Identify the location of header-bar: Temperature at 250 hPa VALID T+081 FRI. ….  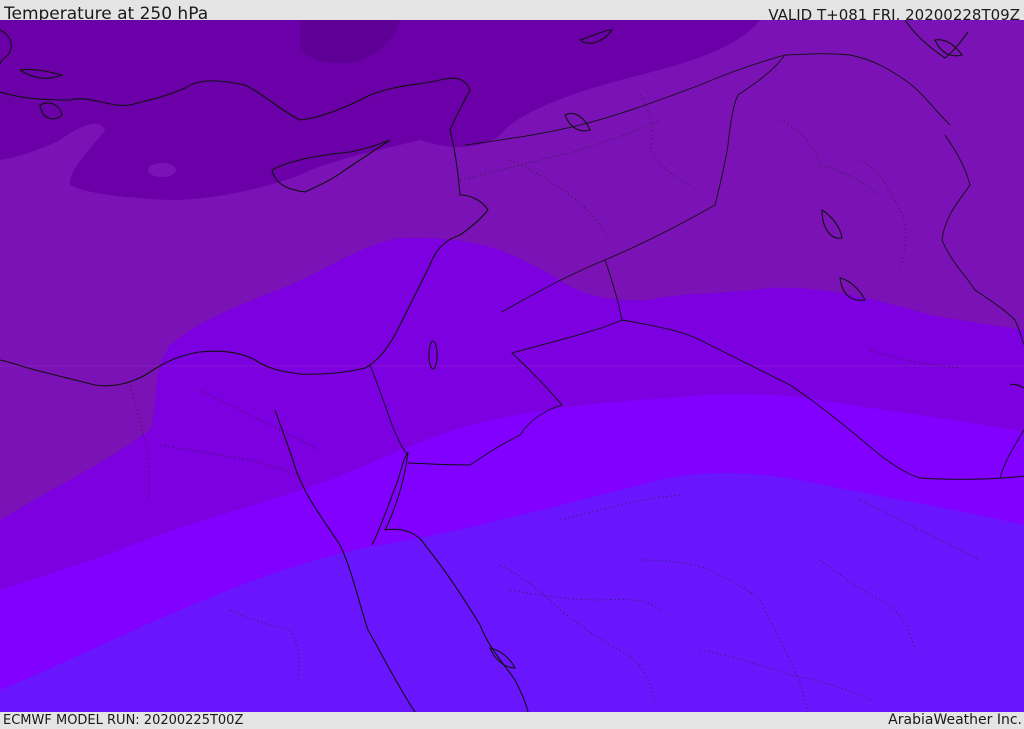
(512, 12).